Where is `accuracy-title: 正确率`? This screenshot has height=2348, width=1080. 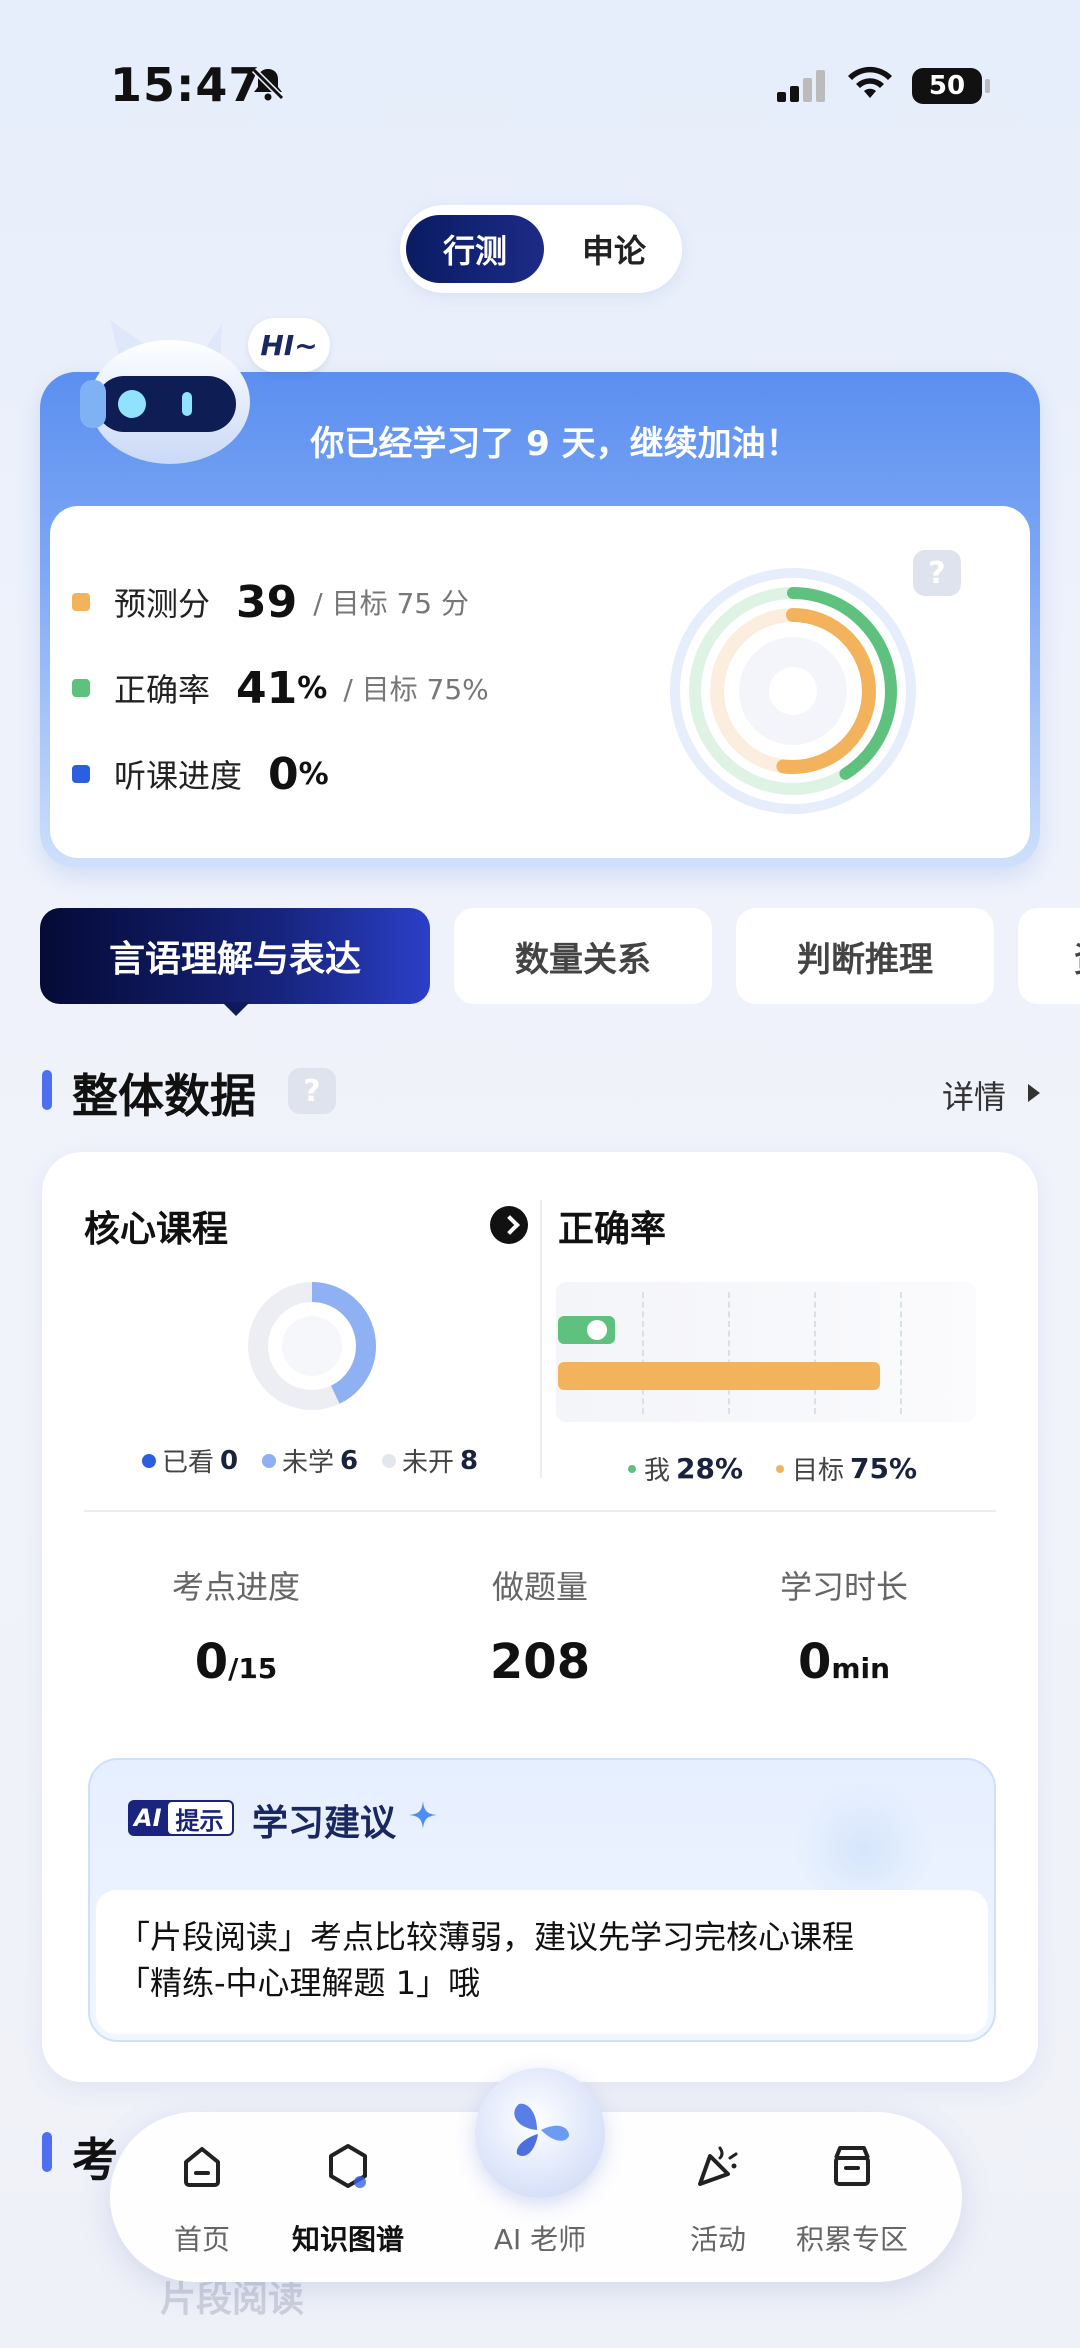 accuracy-title: 正确率 is located at coordinates (612, 1229).